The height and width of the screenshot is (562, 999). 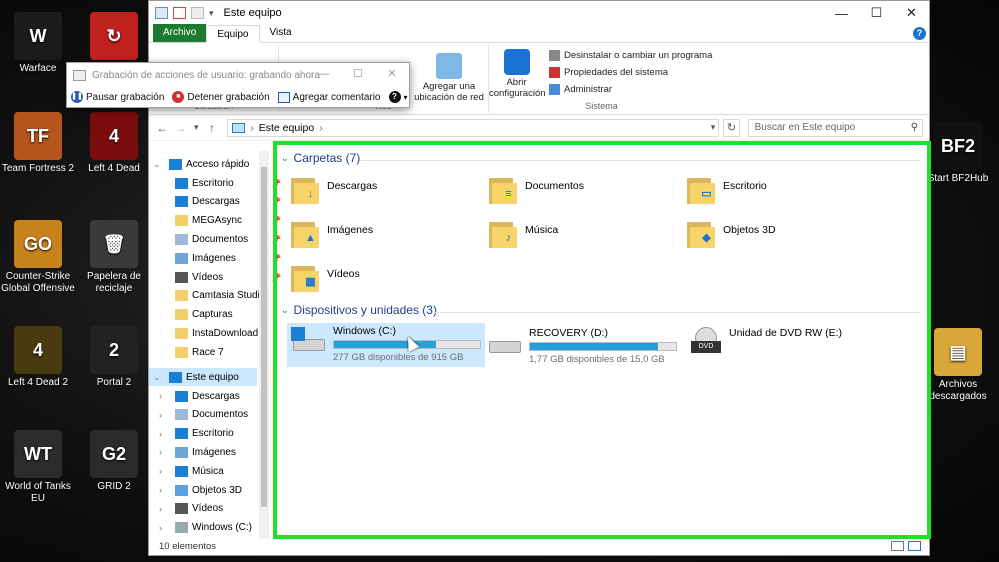 I want to click on tab-computer: Equipo, so click(x=233, y=34).